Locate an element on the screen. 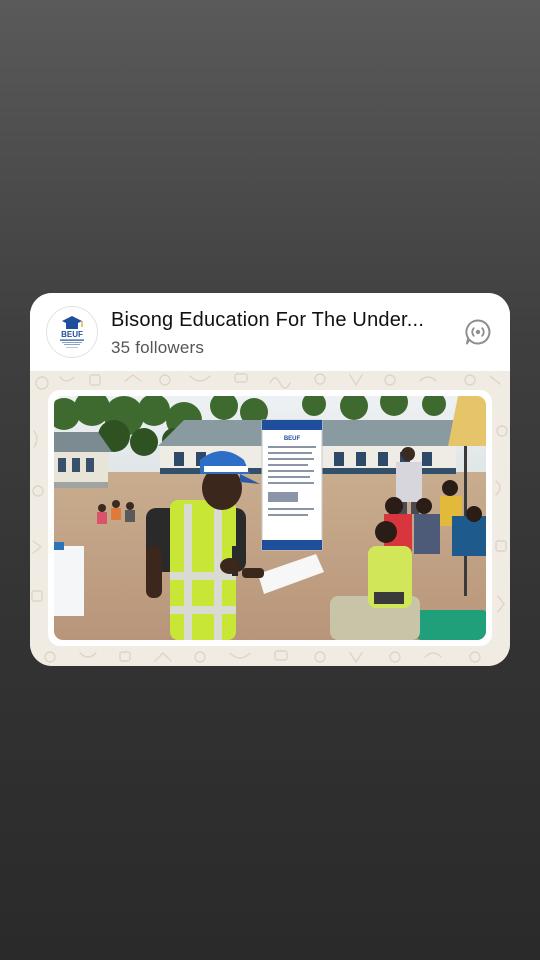 This screenshot has width=540, height=960. banner-logo-text: BEUF is located at coordinates (292, 439).